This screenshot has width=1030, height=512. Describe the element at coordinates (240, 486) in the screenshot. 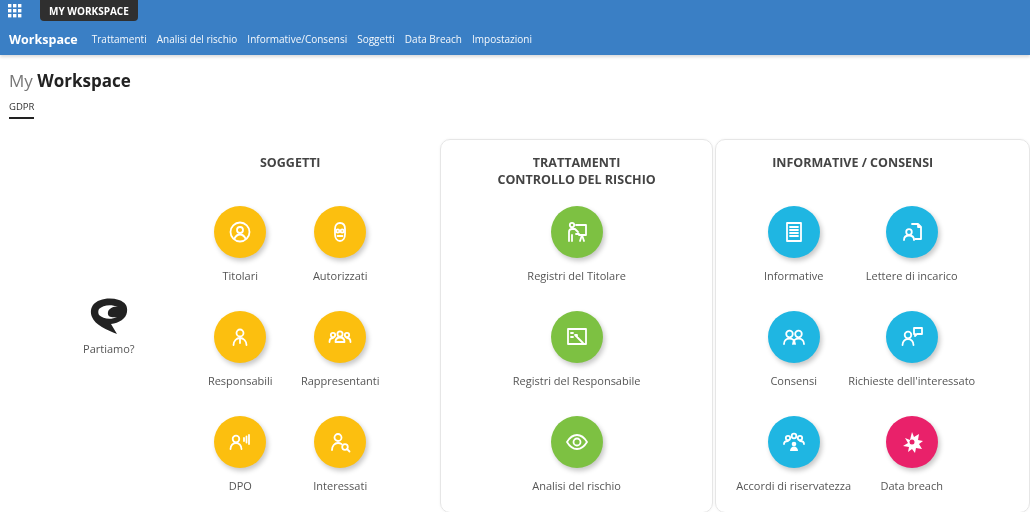

I see `module-link: DPO` at that location.